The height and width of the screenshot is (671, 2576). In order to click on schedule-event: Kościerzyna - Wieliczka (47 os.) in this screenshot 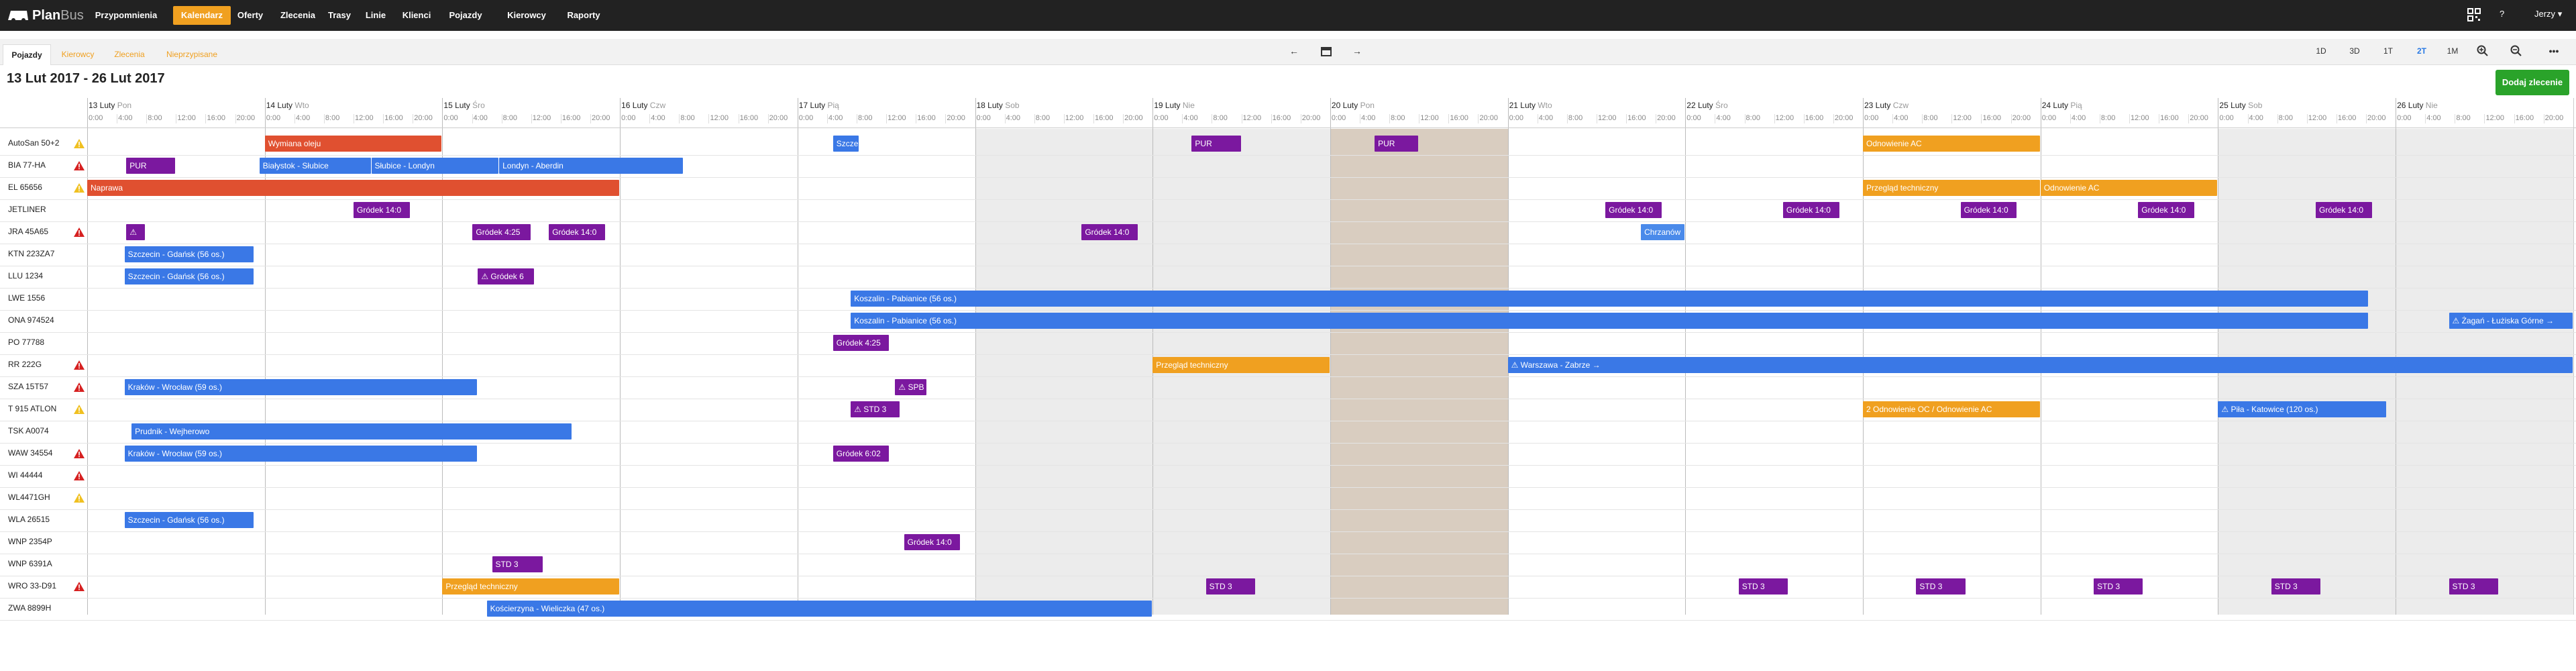, I will do `click(819, 609)`.